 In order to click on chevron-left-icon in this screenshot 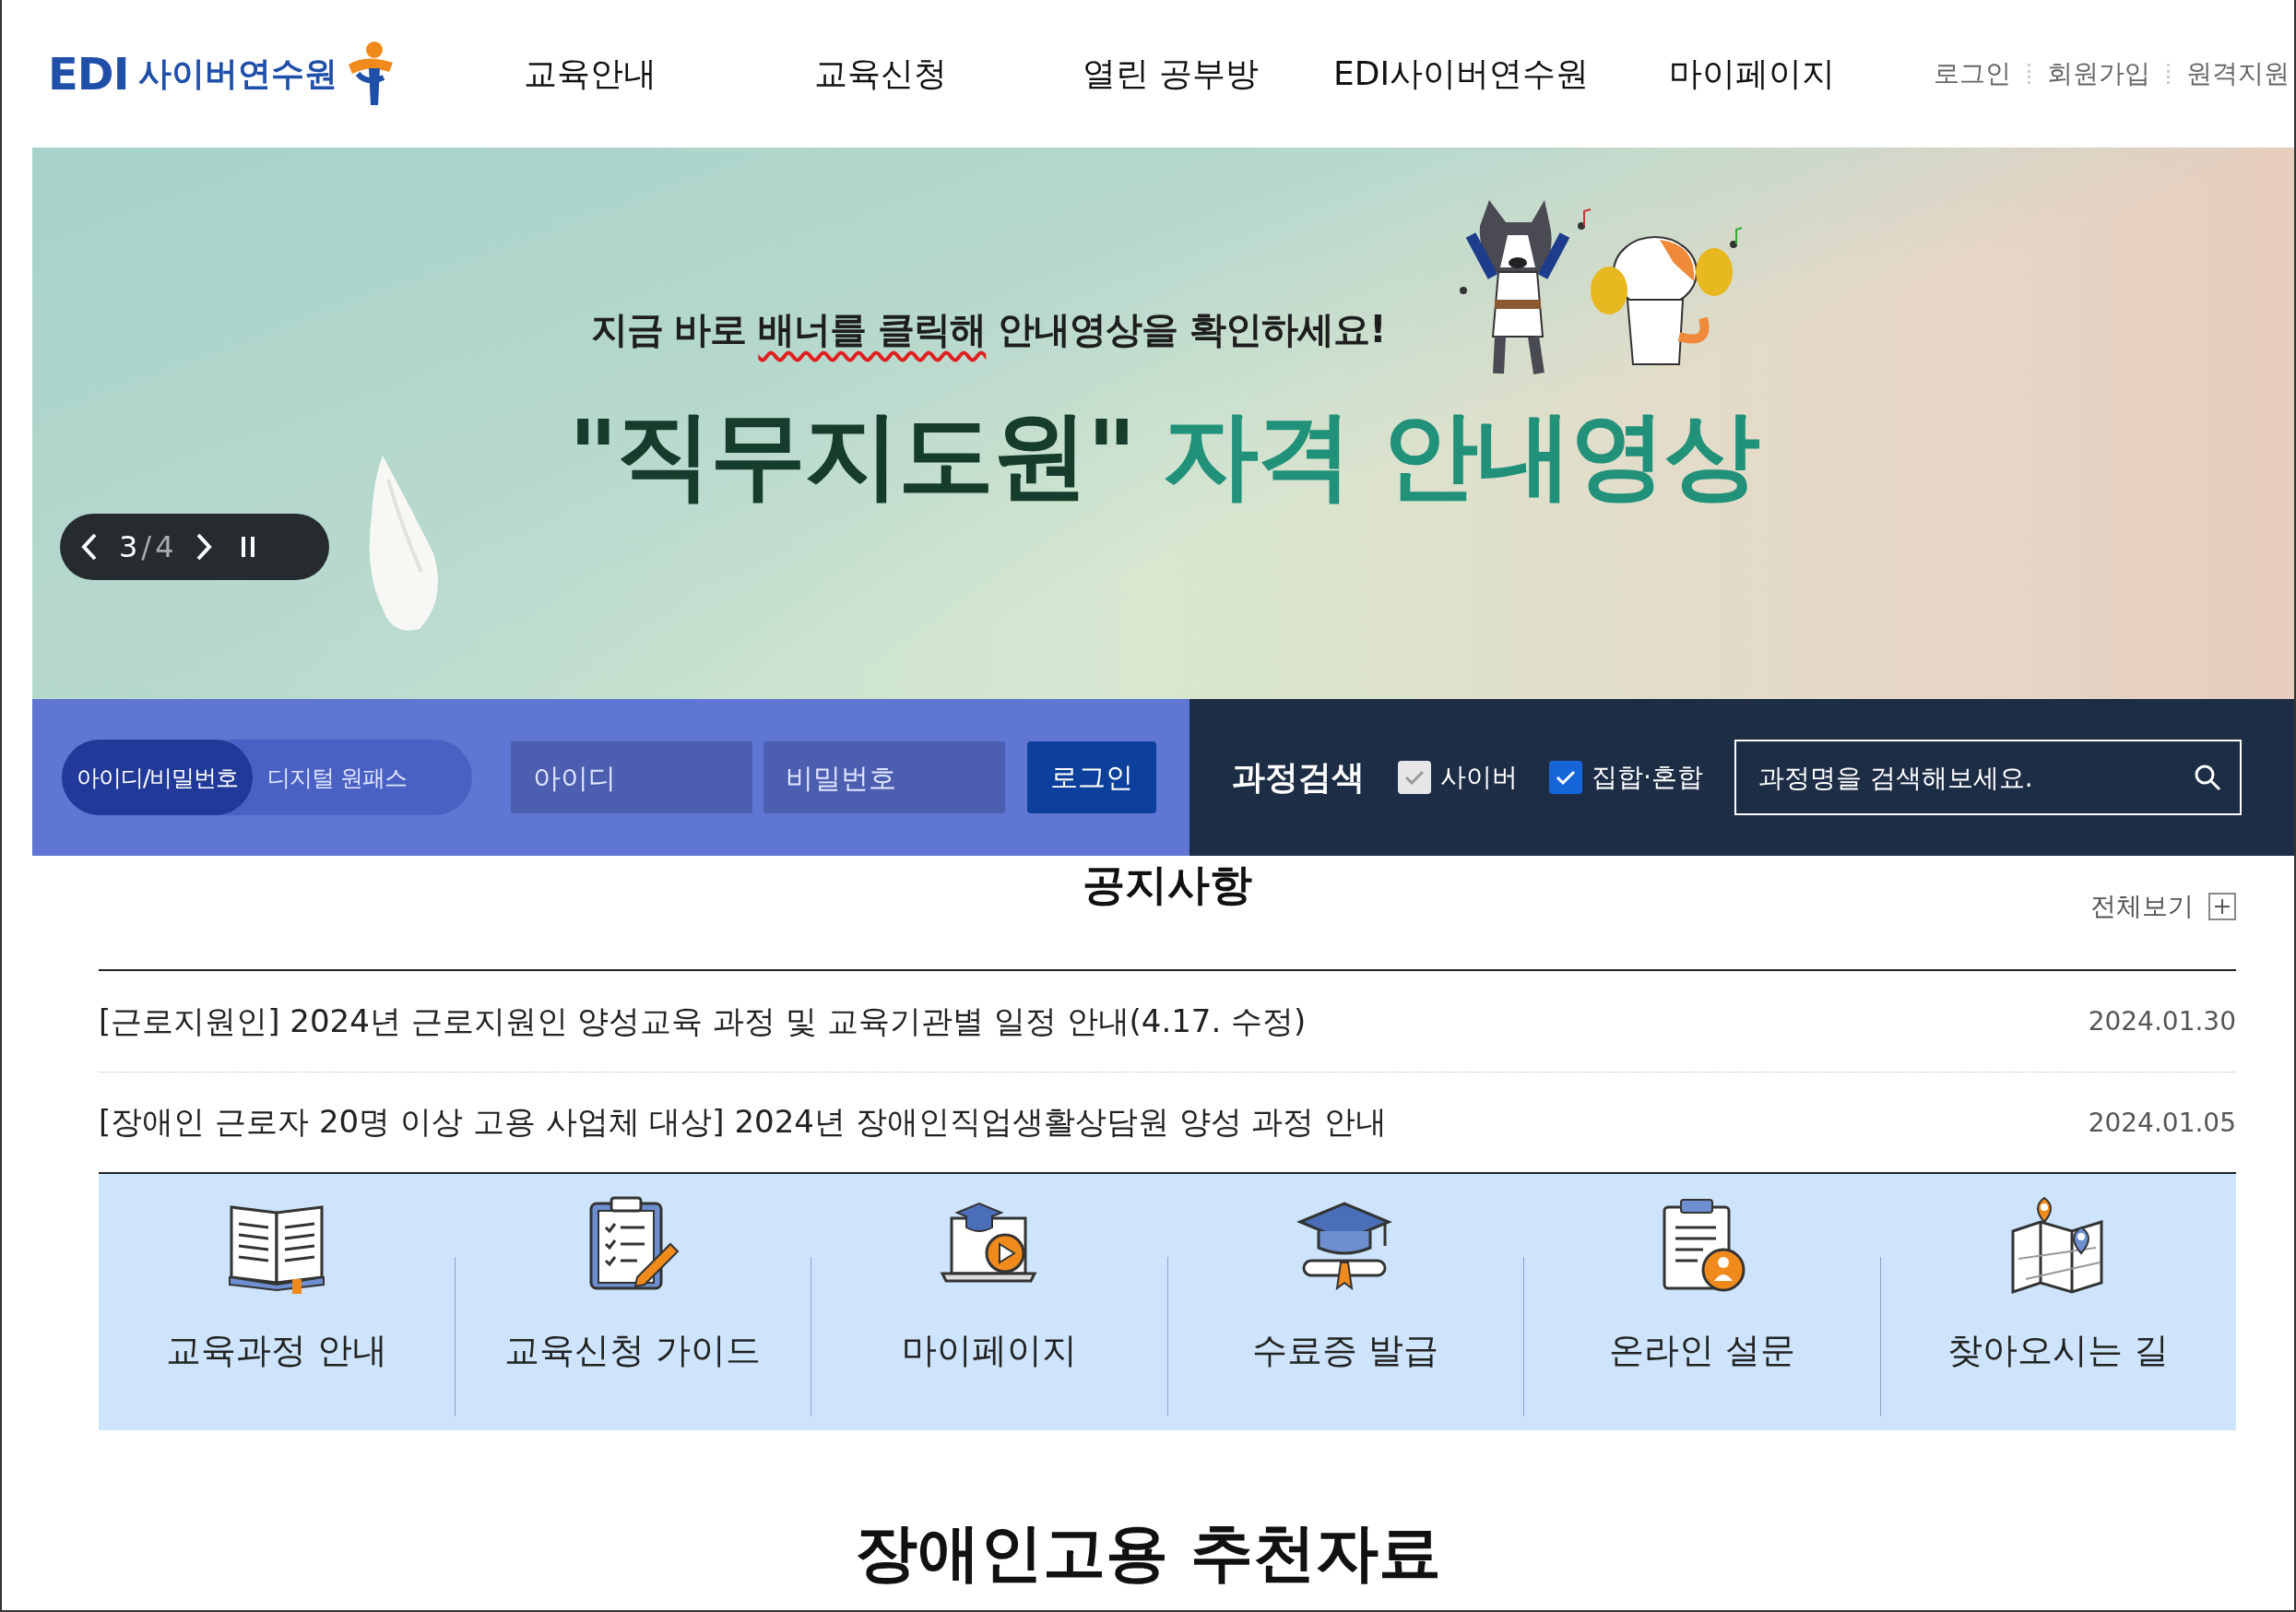, I will do `click(89, 547)`.